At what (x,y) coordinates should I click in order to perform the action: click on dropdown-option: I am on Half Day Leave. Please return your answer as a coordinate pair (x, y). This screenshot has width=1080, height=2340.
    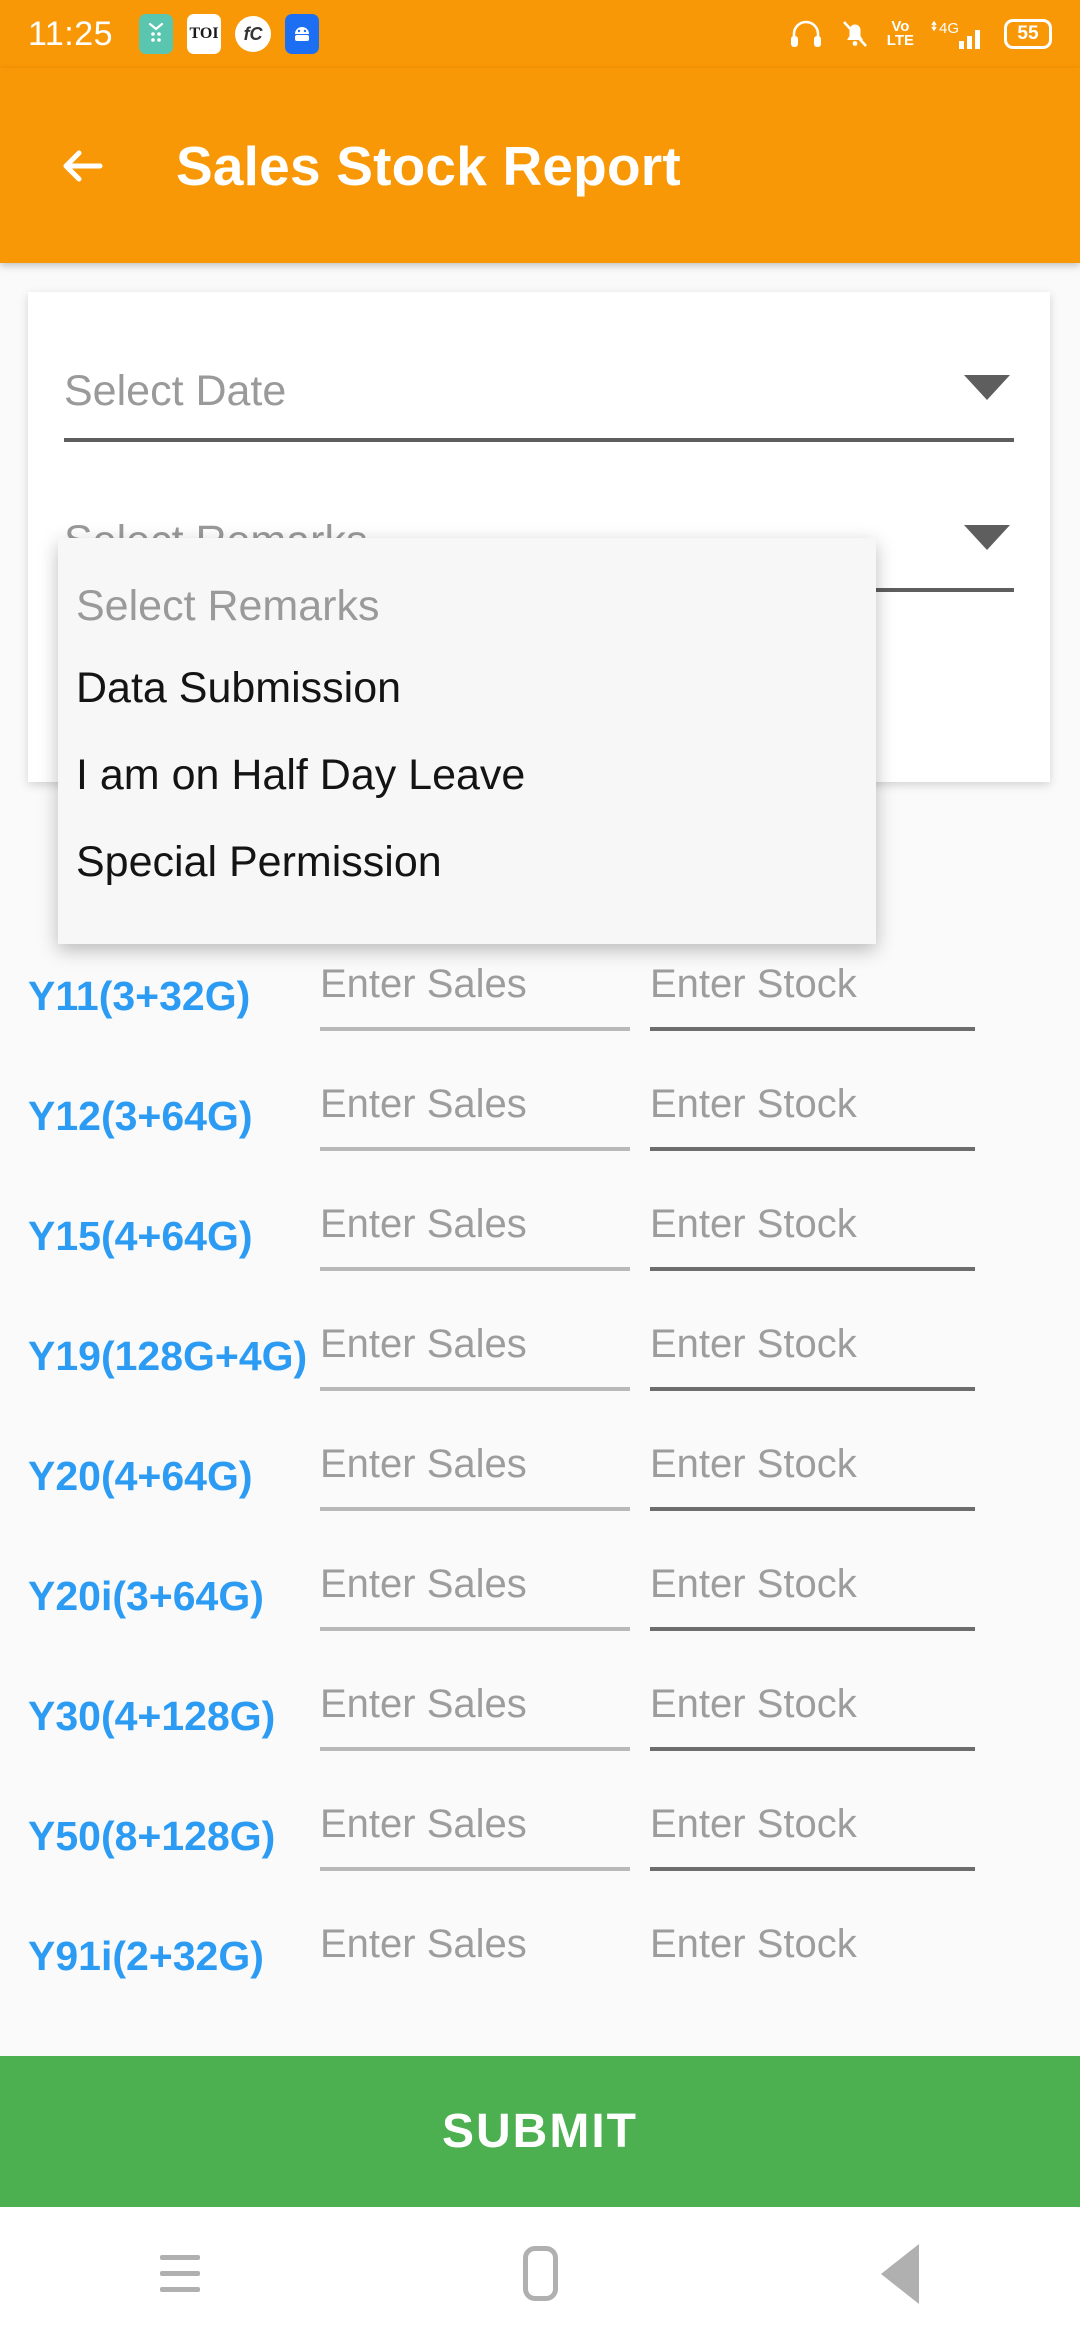
    Looking at the image, I should click on (467, 775).